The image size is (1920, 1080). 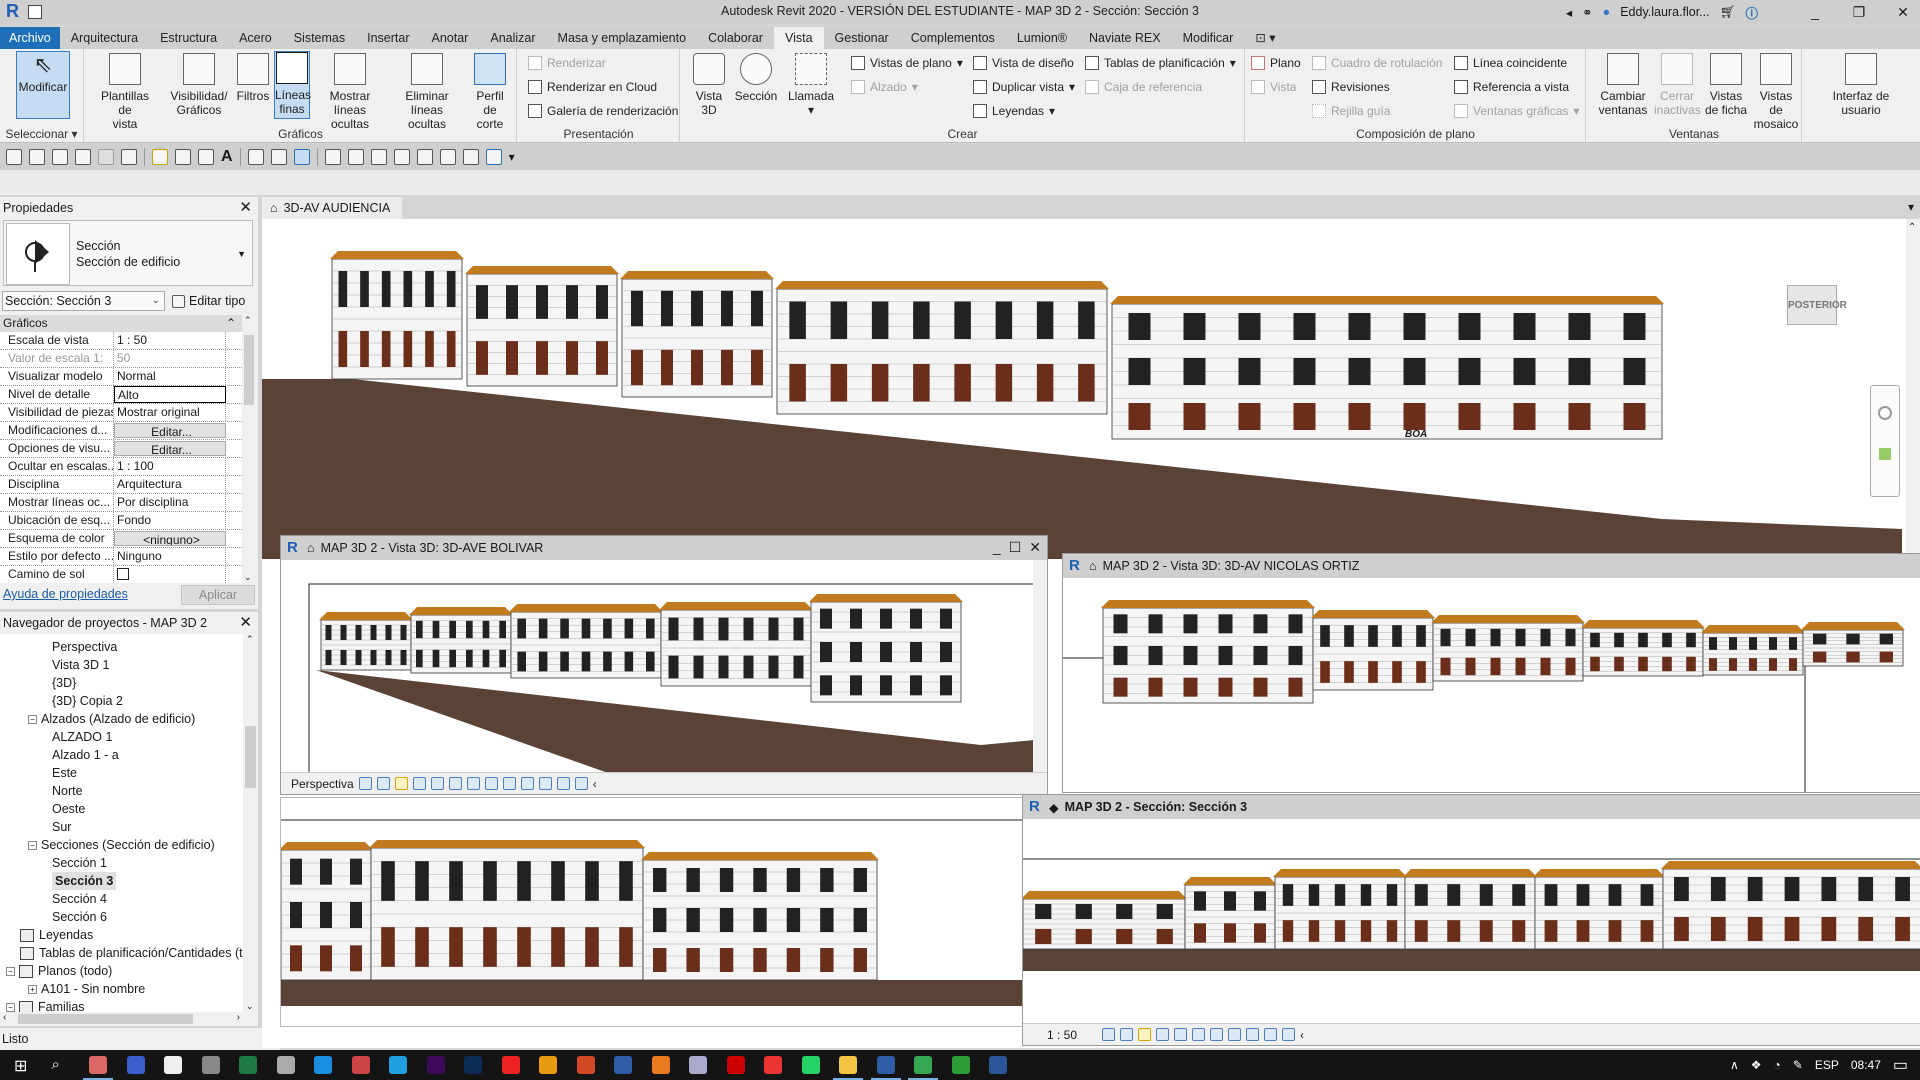 What do you see at coordinates (1623, 85) in the screenshot?
I see `switch-windows-button: Cambiar ventanas` at bounding box center [1623, 85].